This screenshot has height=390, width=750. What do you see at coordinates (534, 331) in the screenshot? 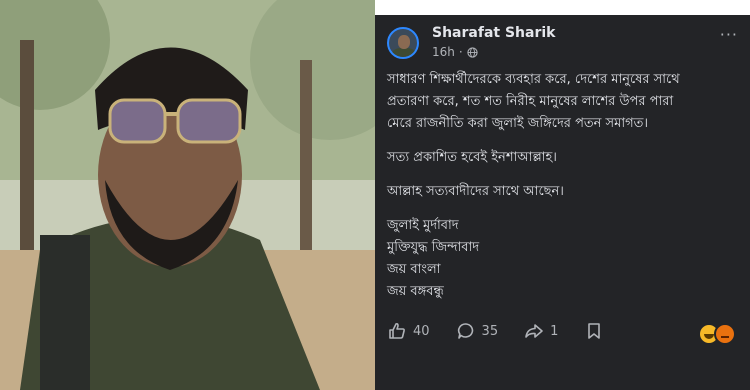
I see `share-icon` at bounding box center [534, 331].